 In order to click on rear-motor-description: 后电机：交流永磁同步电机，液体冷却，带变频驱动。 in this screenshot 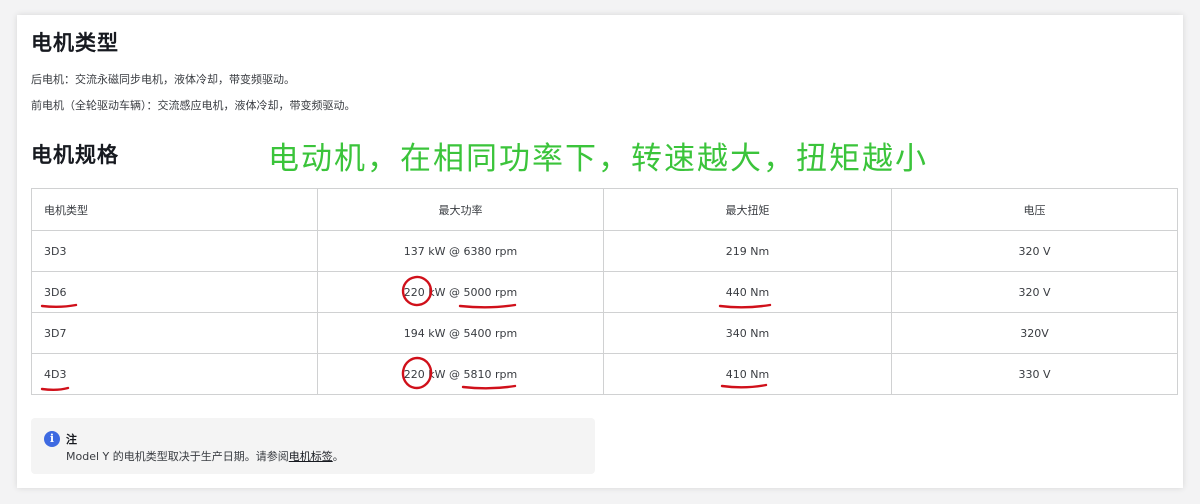, I will do `click(163, 79)`.